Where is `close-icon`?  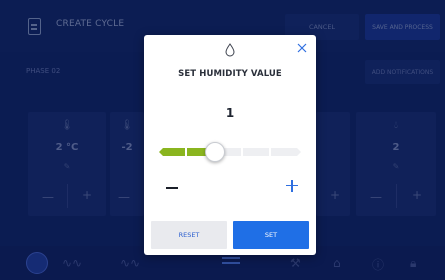
close-icon is located at coordinates (302, 48).